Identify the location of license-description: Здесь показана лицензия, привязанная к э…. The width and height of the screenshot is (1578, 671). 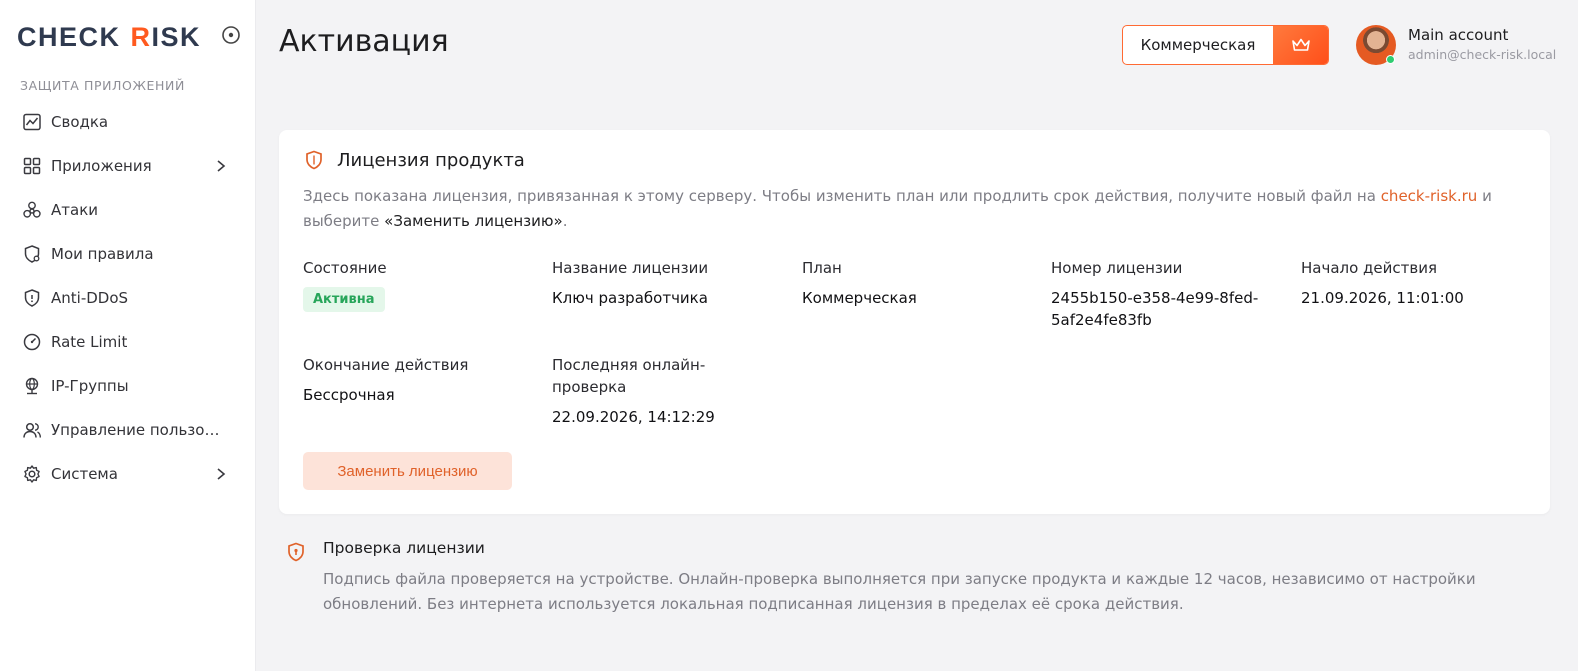
(908, 209).